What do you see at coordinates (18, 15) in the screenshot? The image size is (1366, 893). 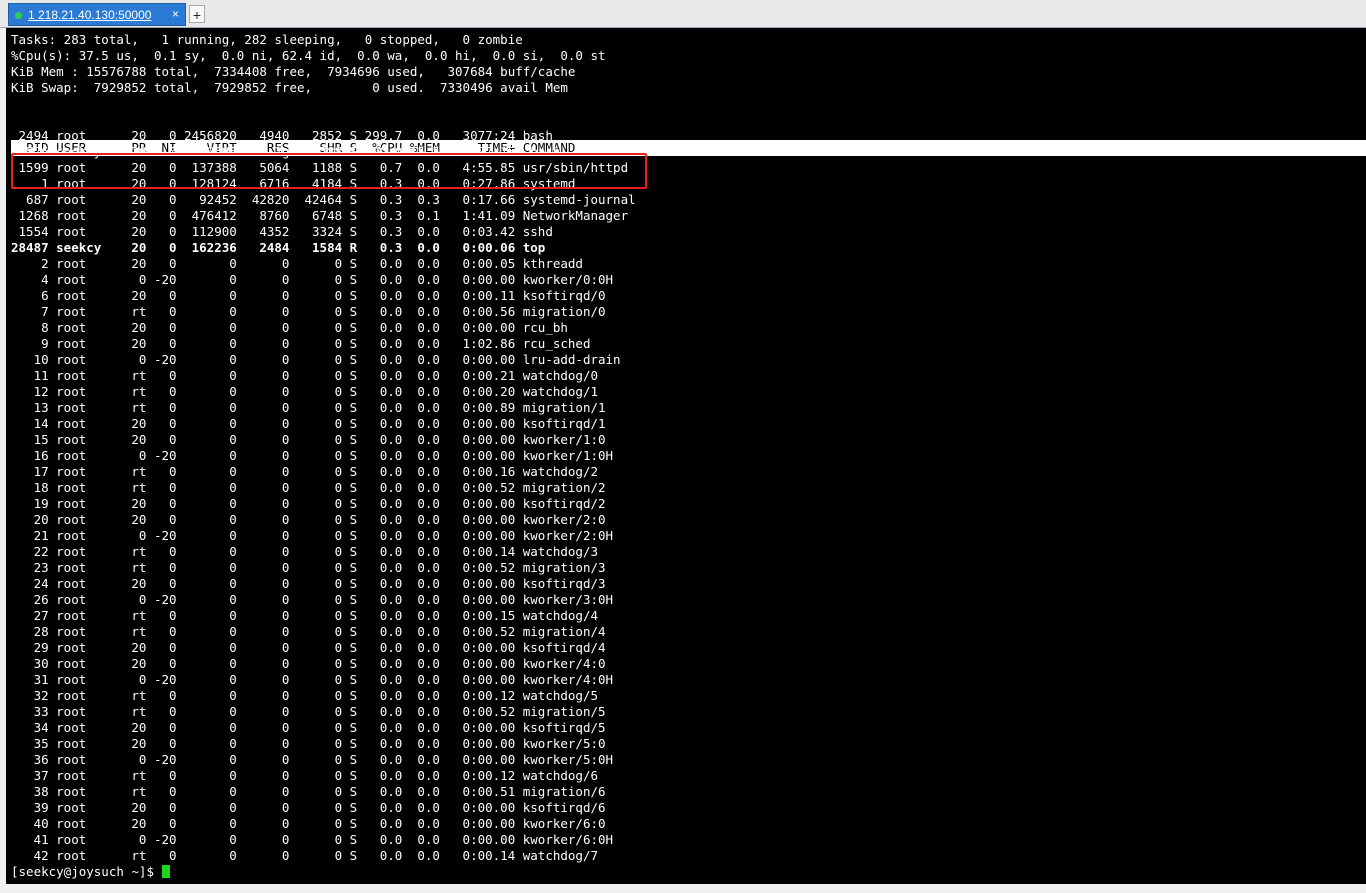 I see `connection-status-icon` at bounding box center [18, 15].